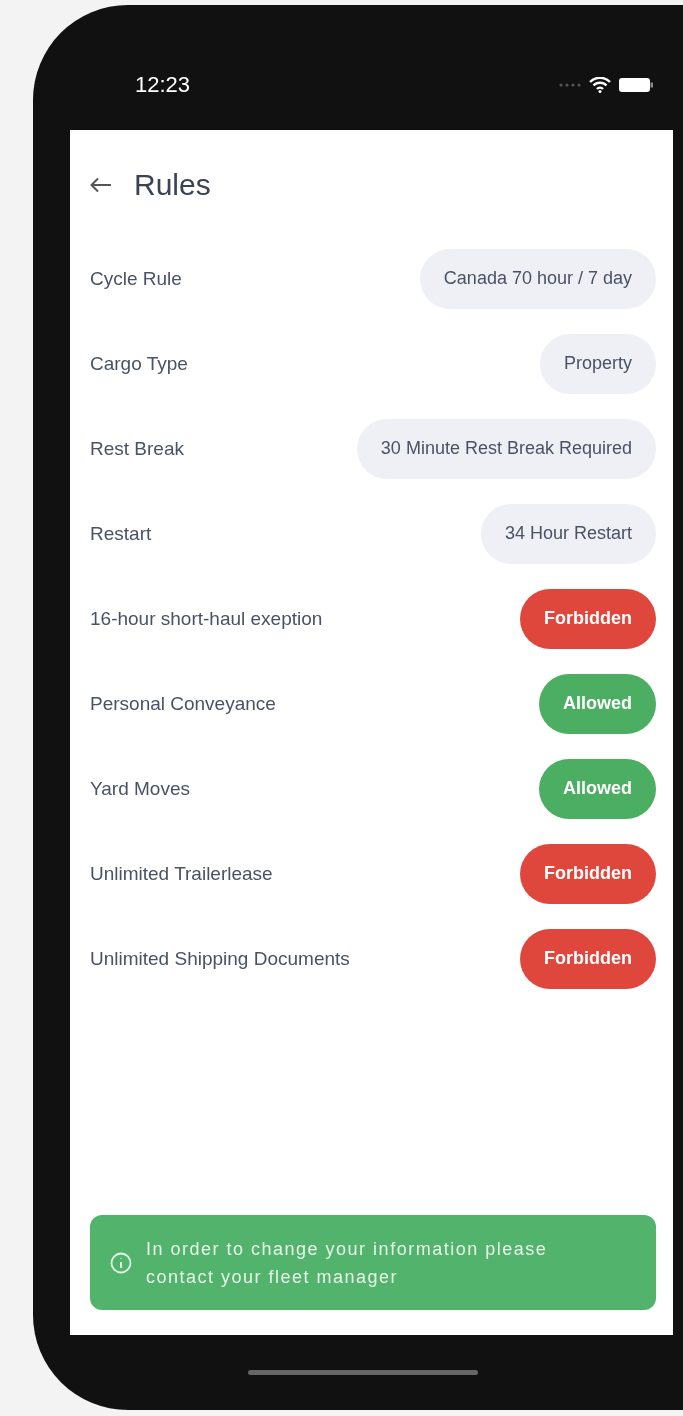  Describe the element at coordinates (220, 958) in the screenshot. I see `rule-label: Unlimited Shipping Documents` at that location.